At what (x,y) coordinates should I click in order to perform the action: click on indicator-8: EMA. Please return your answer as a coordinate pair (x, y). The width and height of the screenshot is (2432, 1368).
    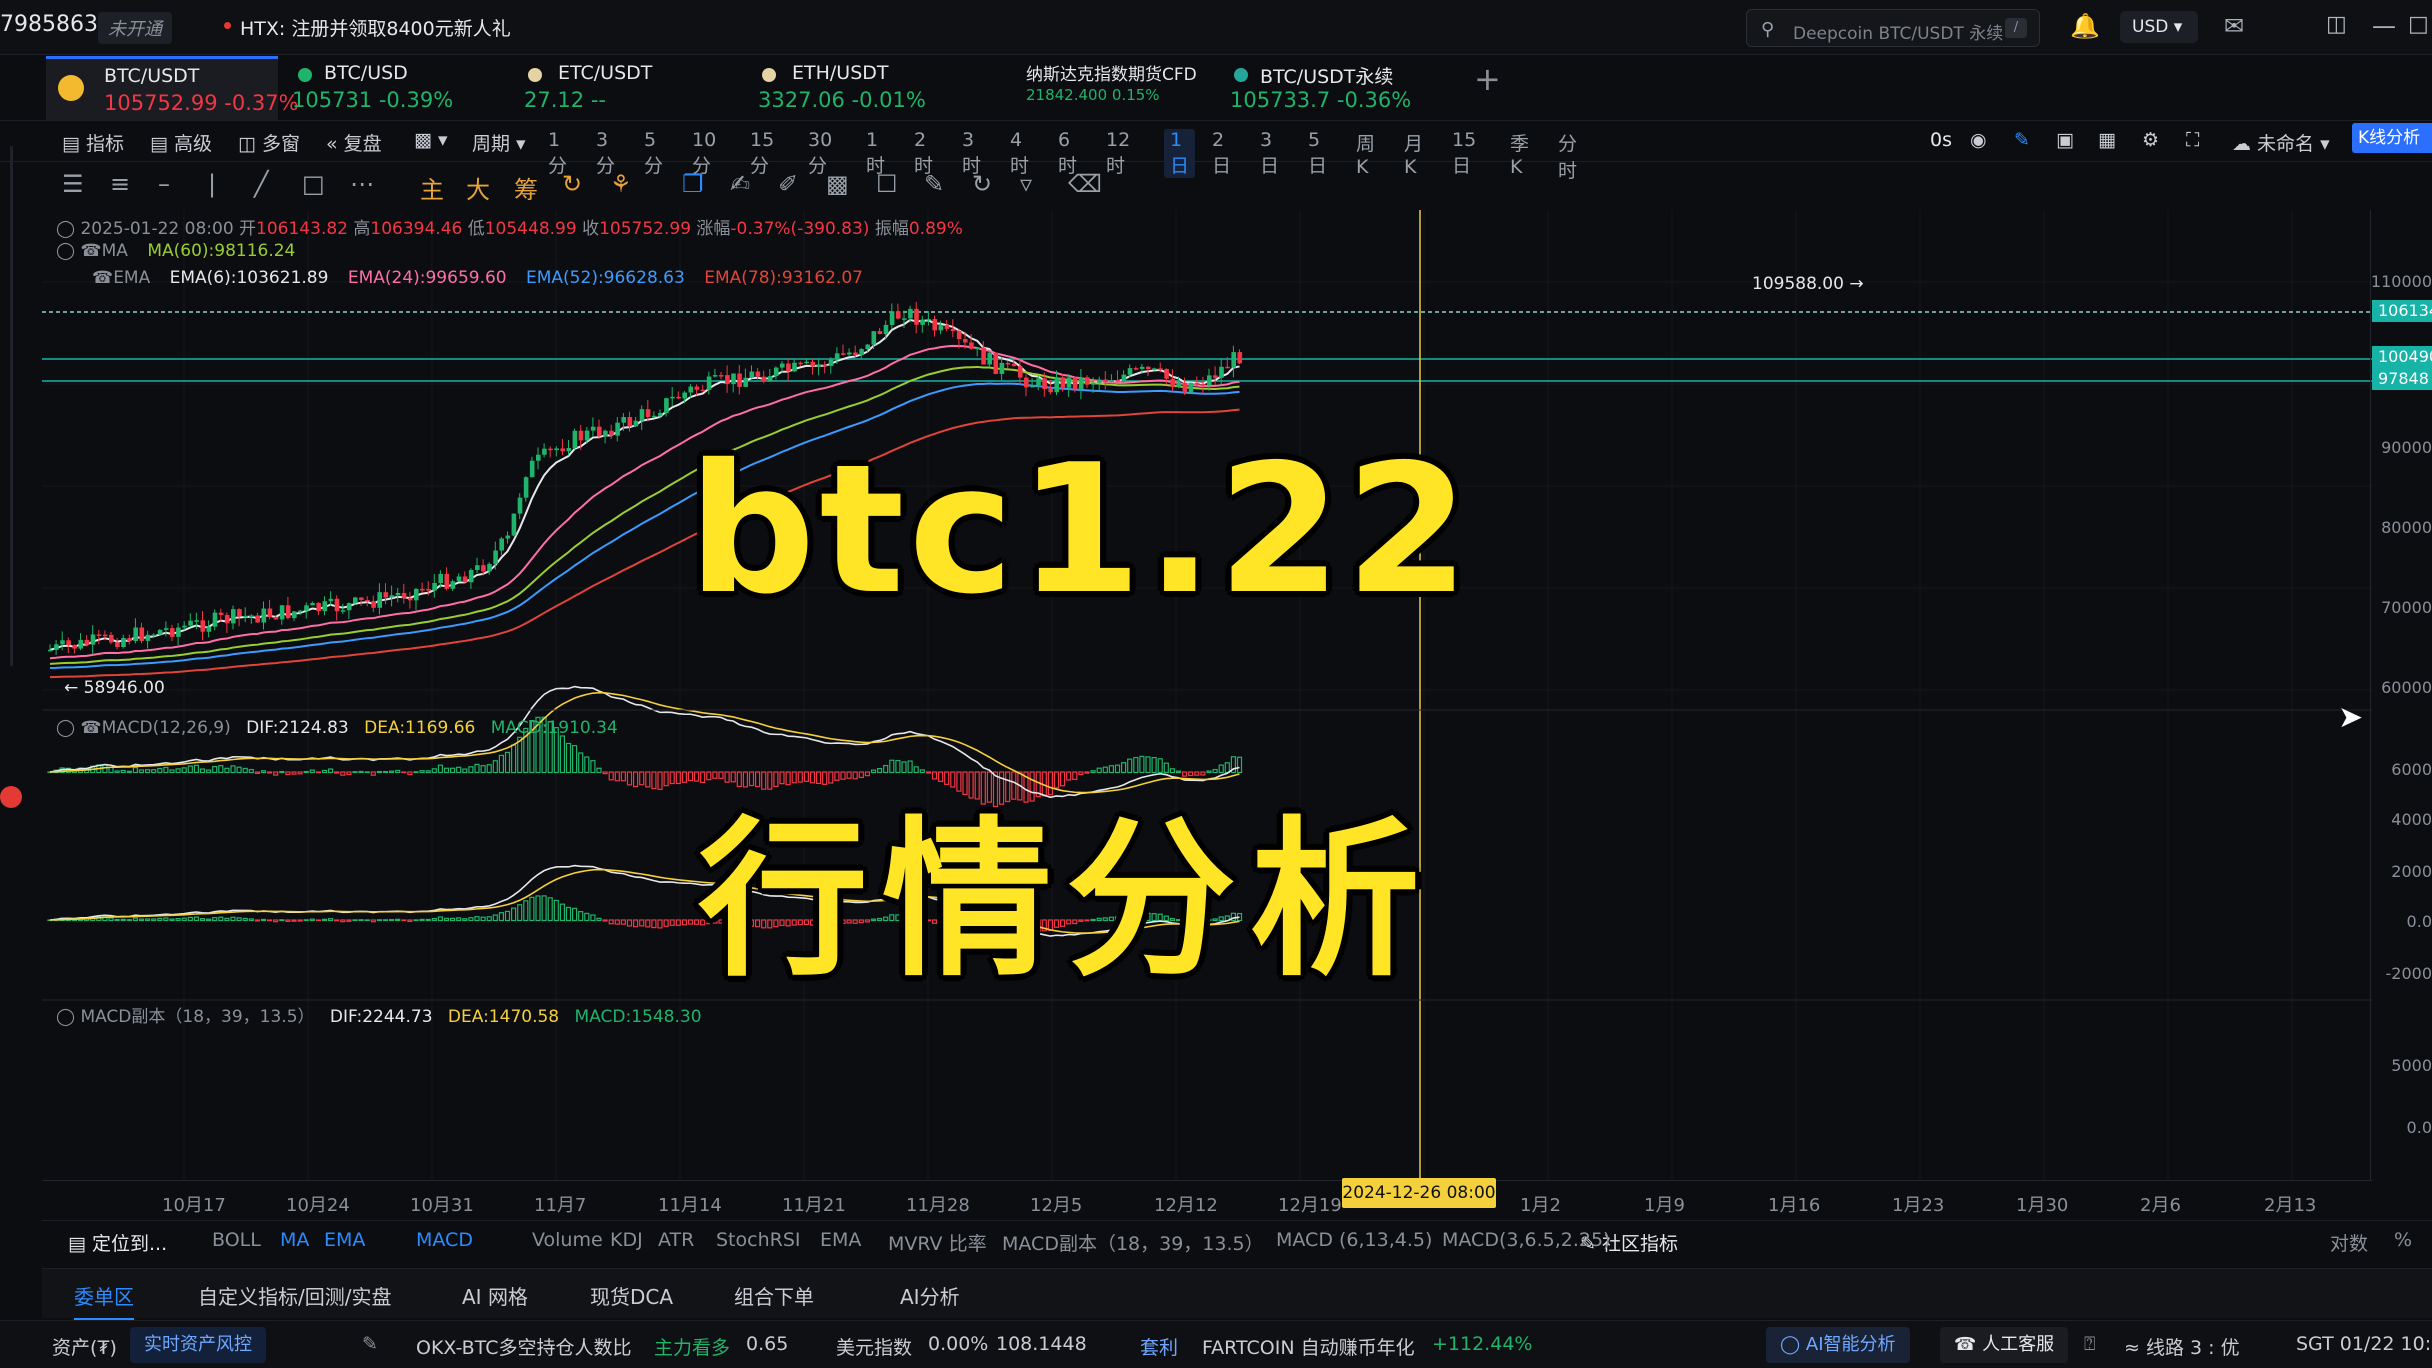
    Looking at the image, I should click on (840, 1240).